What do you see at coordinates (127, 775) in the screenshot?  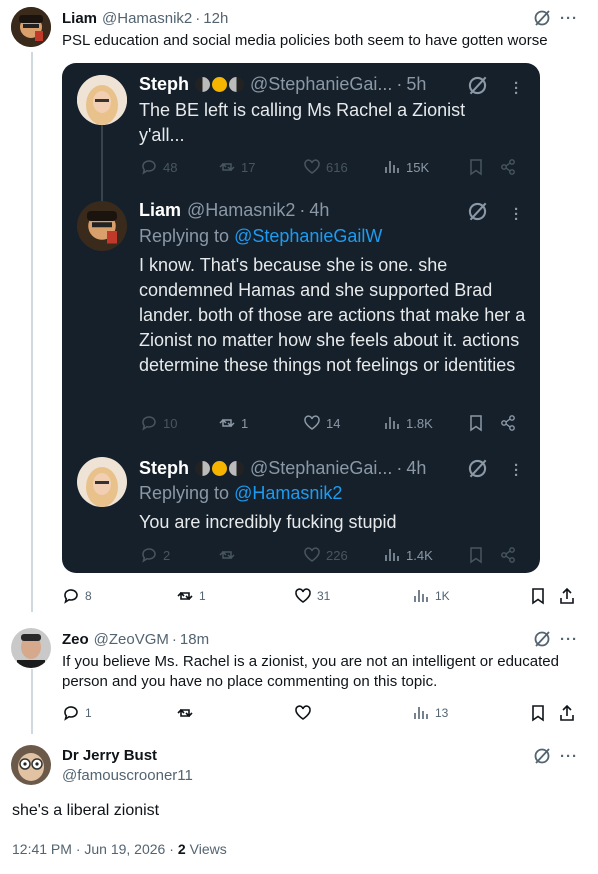 I see `author-handle: @famouscrooner11` at bounding box center [127, 775].